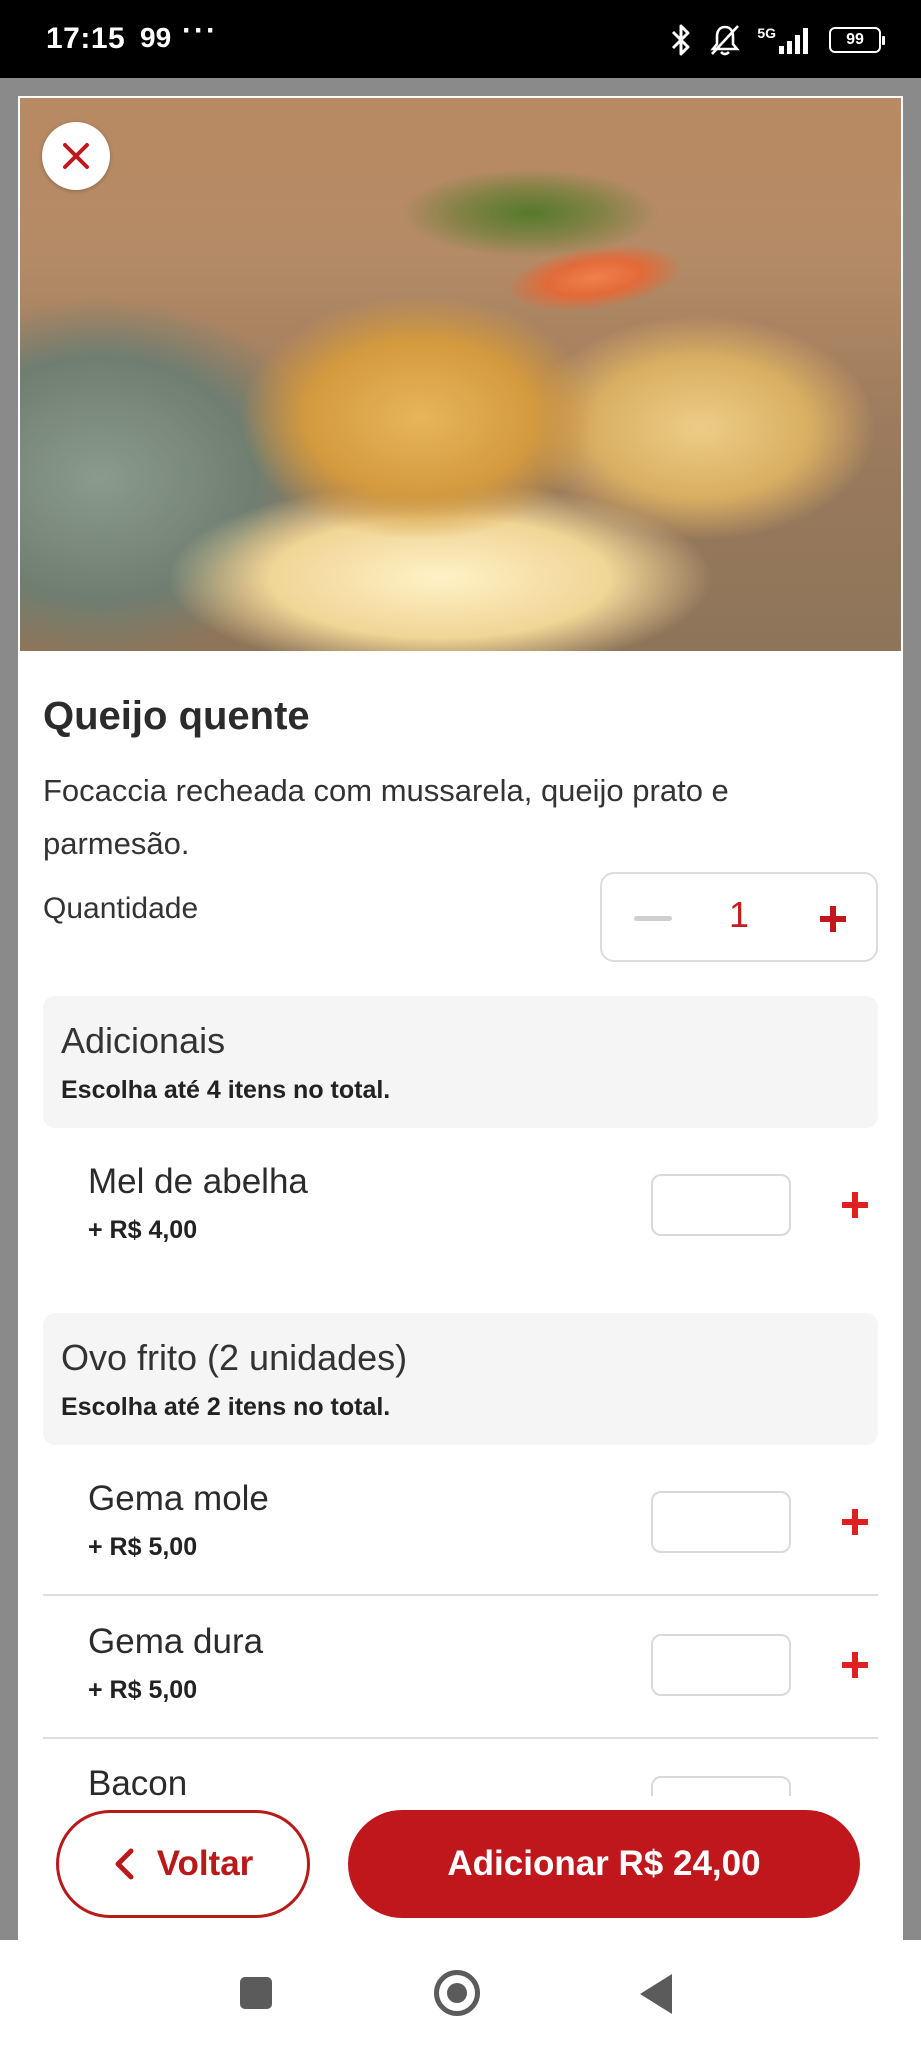 Image resolution: width=921 pixels, height=2048 pixels. I want to click on option-item: Mel de abelha + R$ 4,00, so click(460, 1212).